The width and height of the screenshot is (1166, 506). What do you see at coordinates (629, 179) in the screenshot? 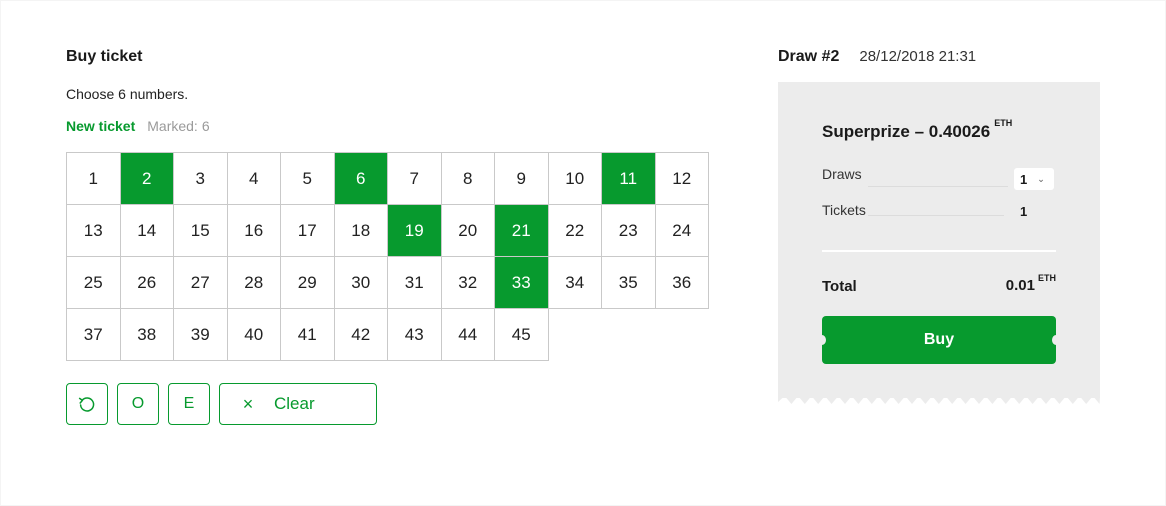
I see `number-cell-11: 11` at bounding box center [629, 179].